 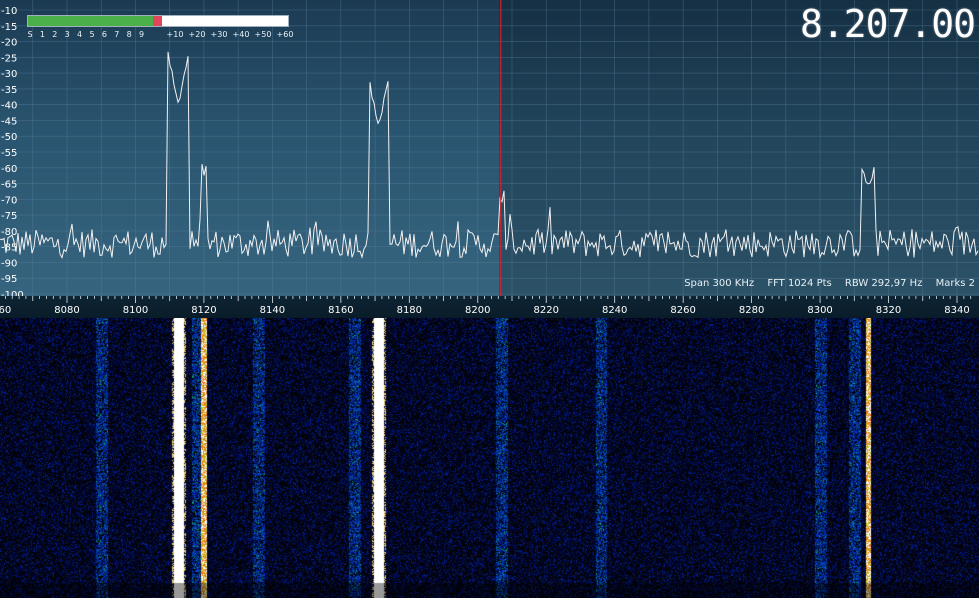 What do you see at coordinates (751, 310) in the screenshot?
I see `frequency-tick-label: 8280` at bounding box center [751, 310].